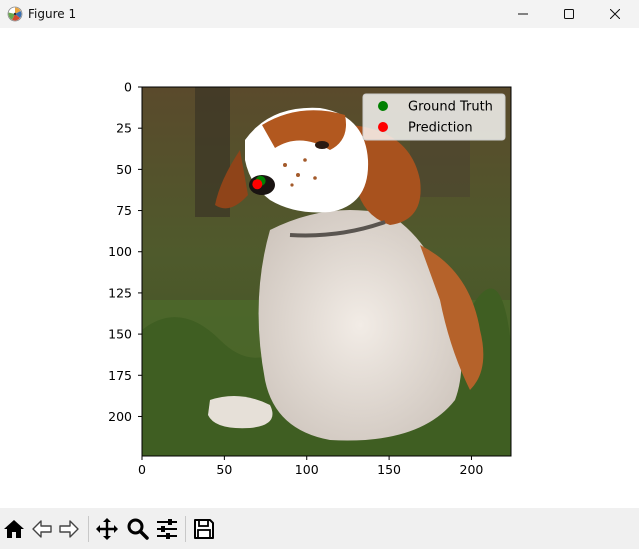 Image resolution: width=639 pixels, height=549 pixels. I want to click on home-icon, so click(14, 529).